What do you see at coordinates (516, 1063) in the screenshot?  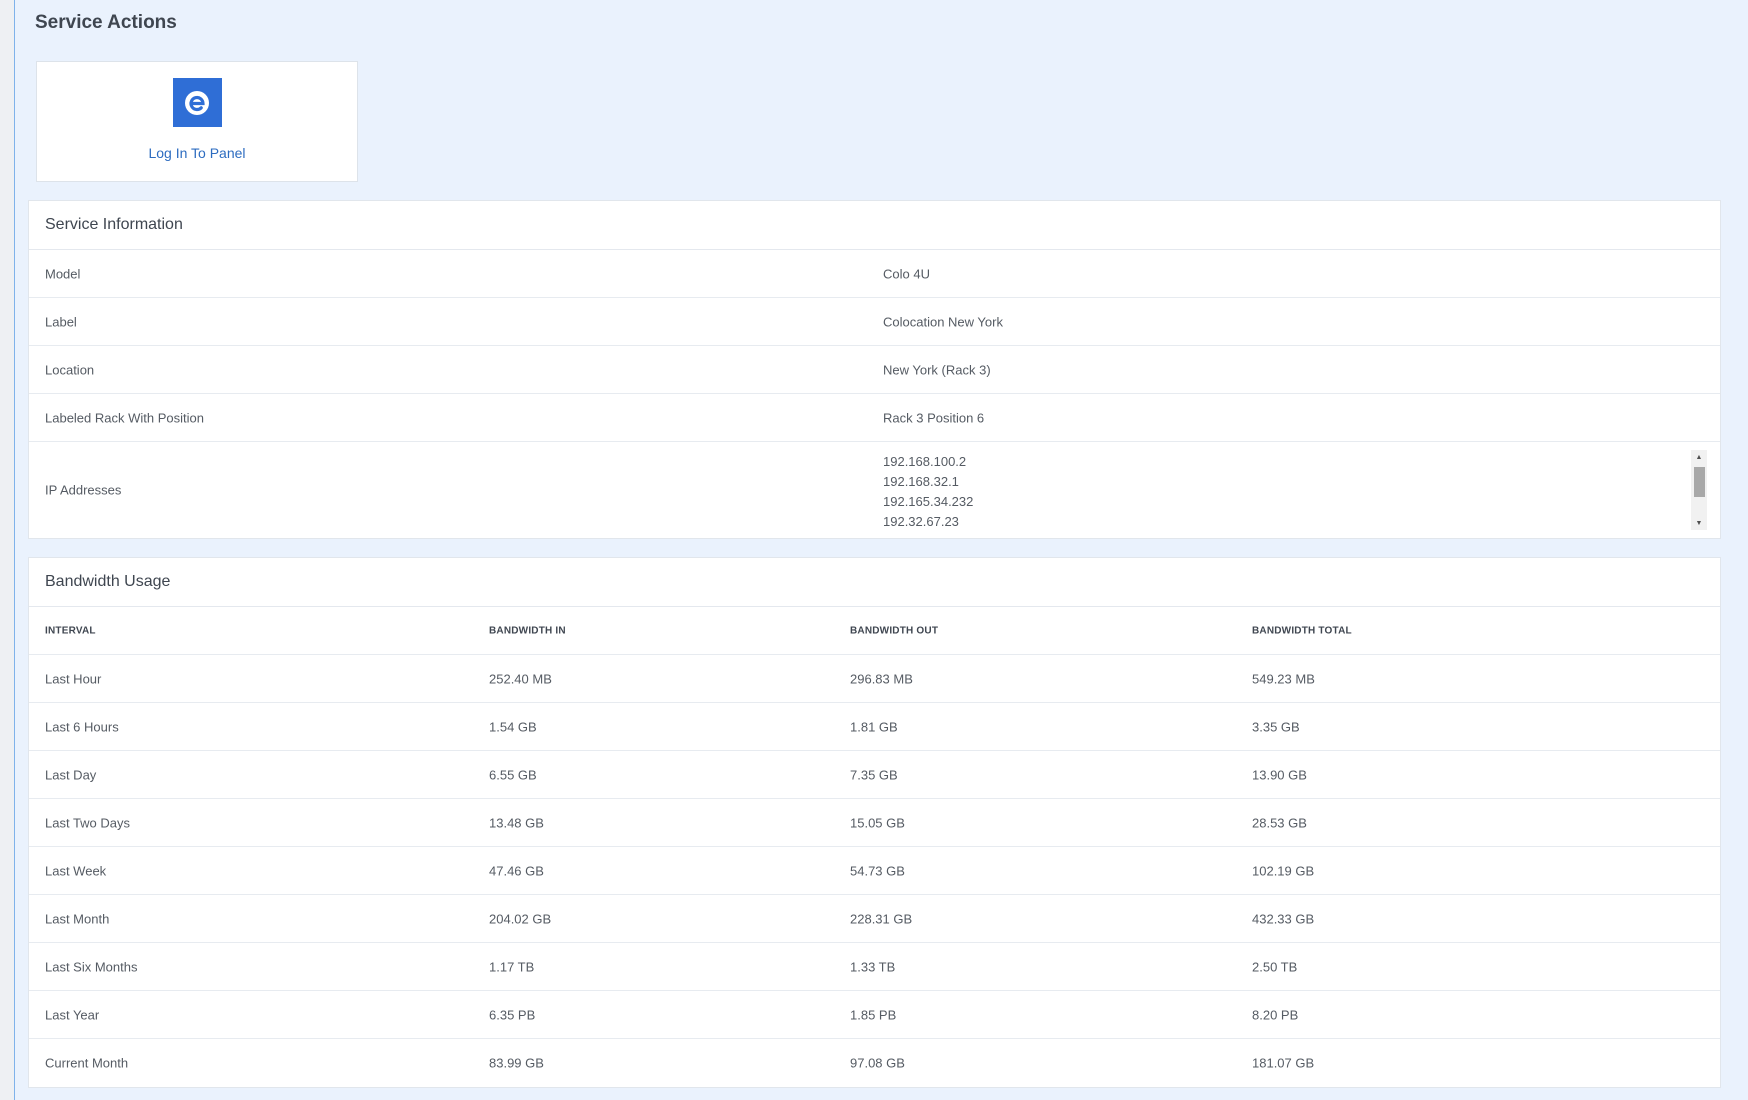 I see `bandwidth-in-cell: 83.99 GB` at bounding box center [516, 1063].